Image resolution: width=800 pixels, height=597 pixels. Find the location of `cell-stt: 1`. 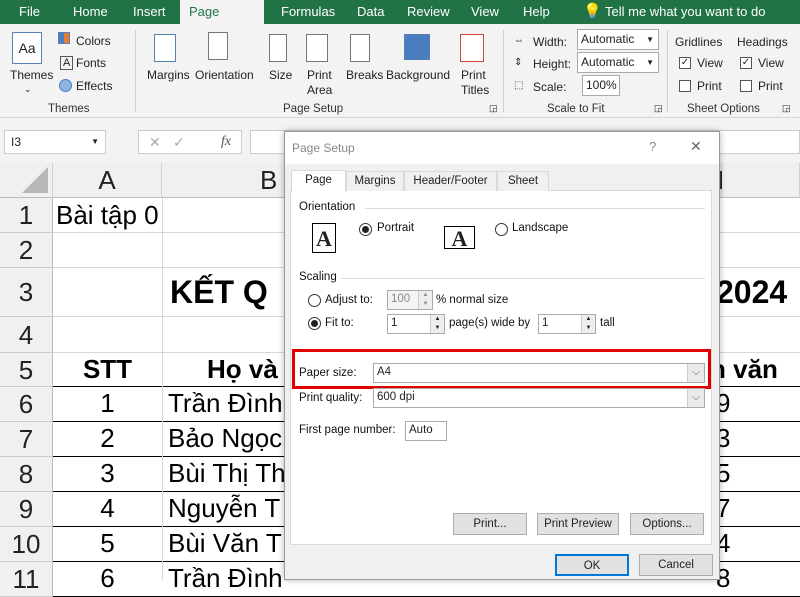

cell-stt: 1 is located at coordinates (107, 403).